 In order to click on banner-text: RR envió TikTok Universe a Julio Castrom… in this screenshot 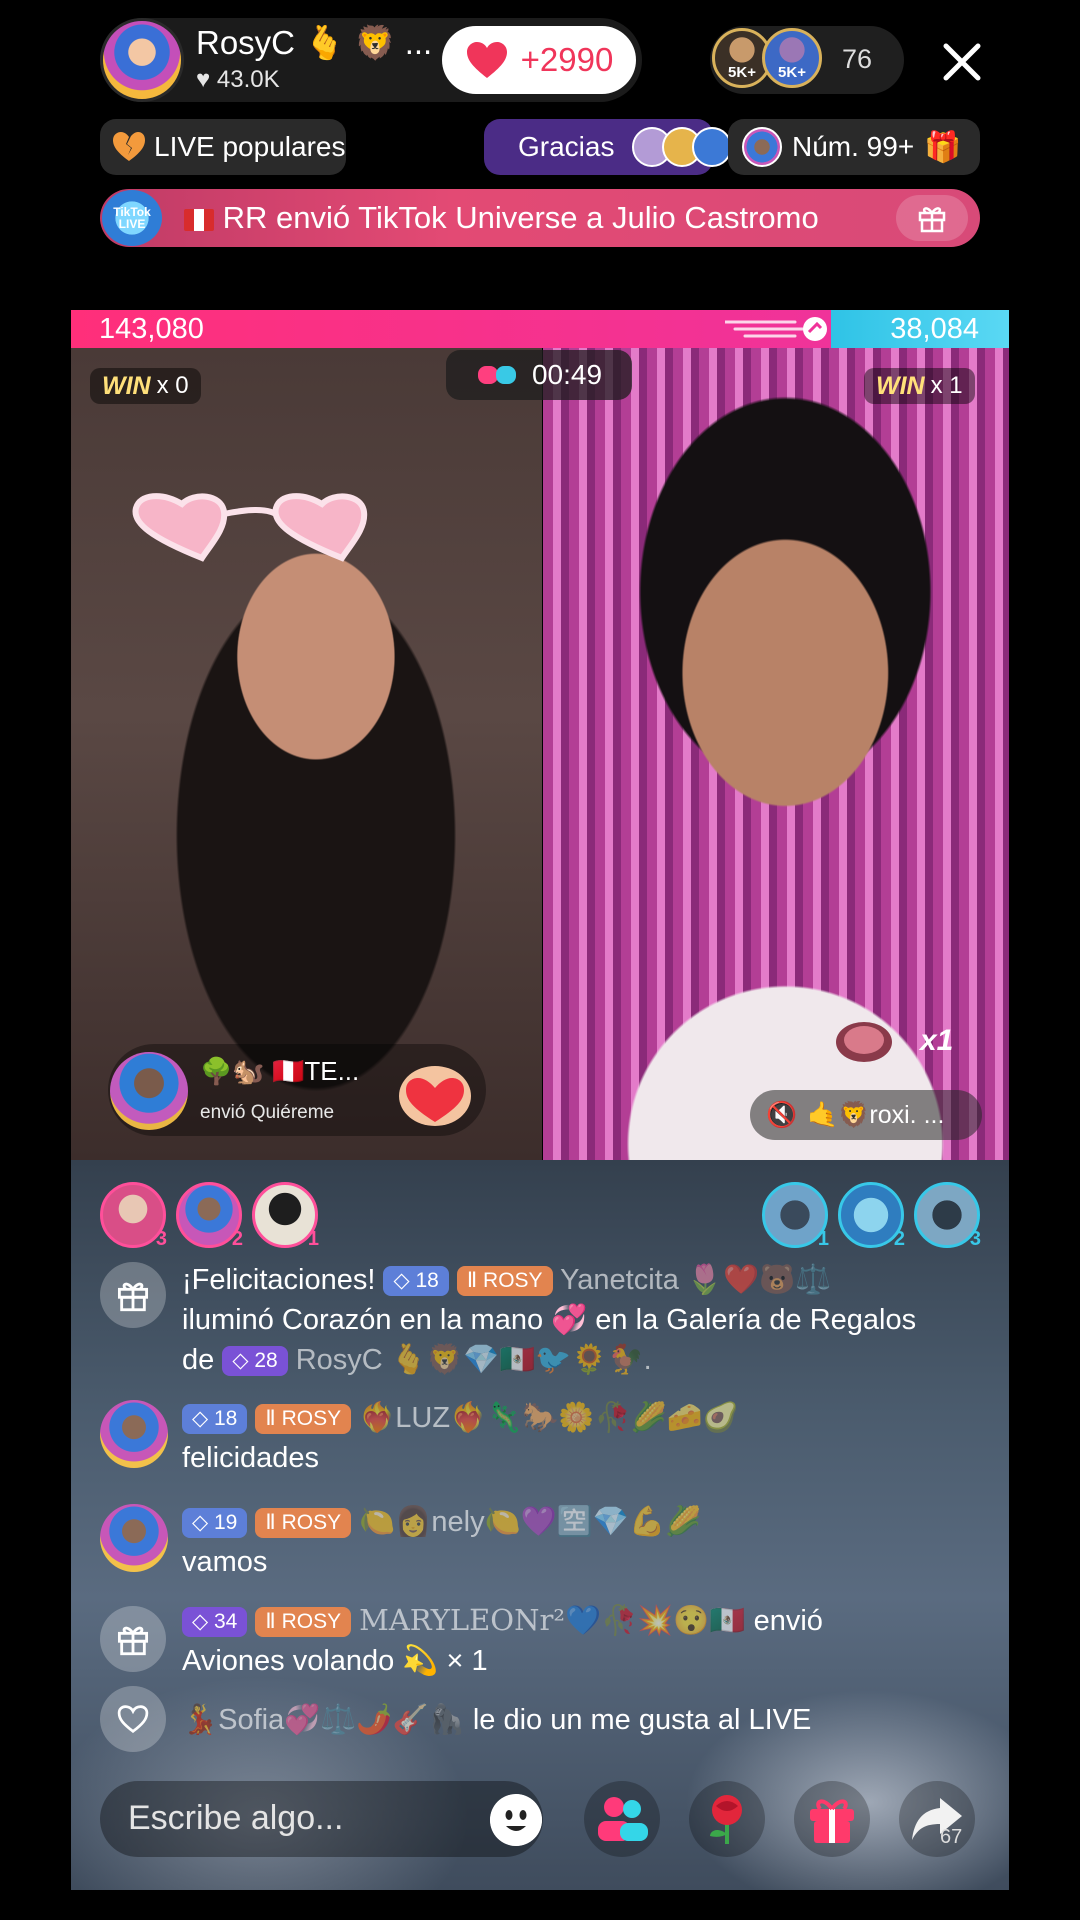, I will do `click(529, 218)`.